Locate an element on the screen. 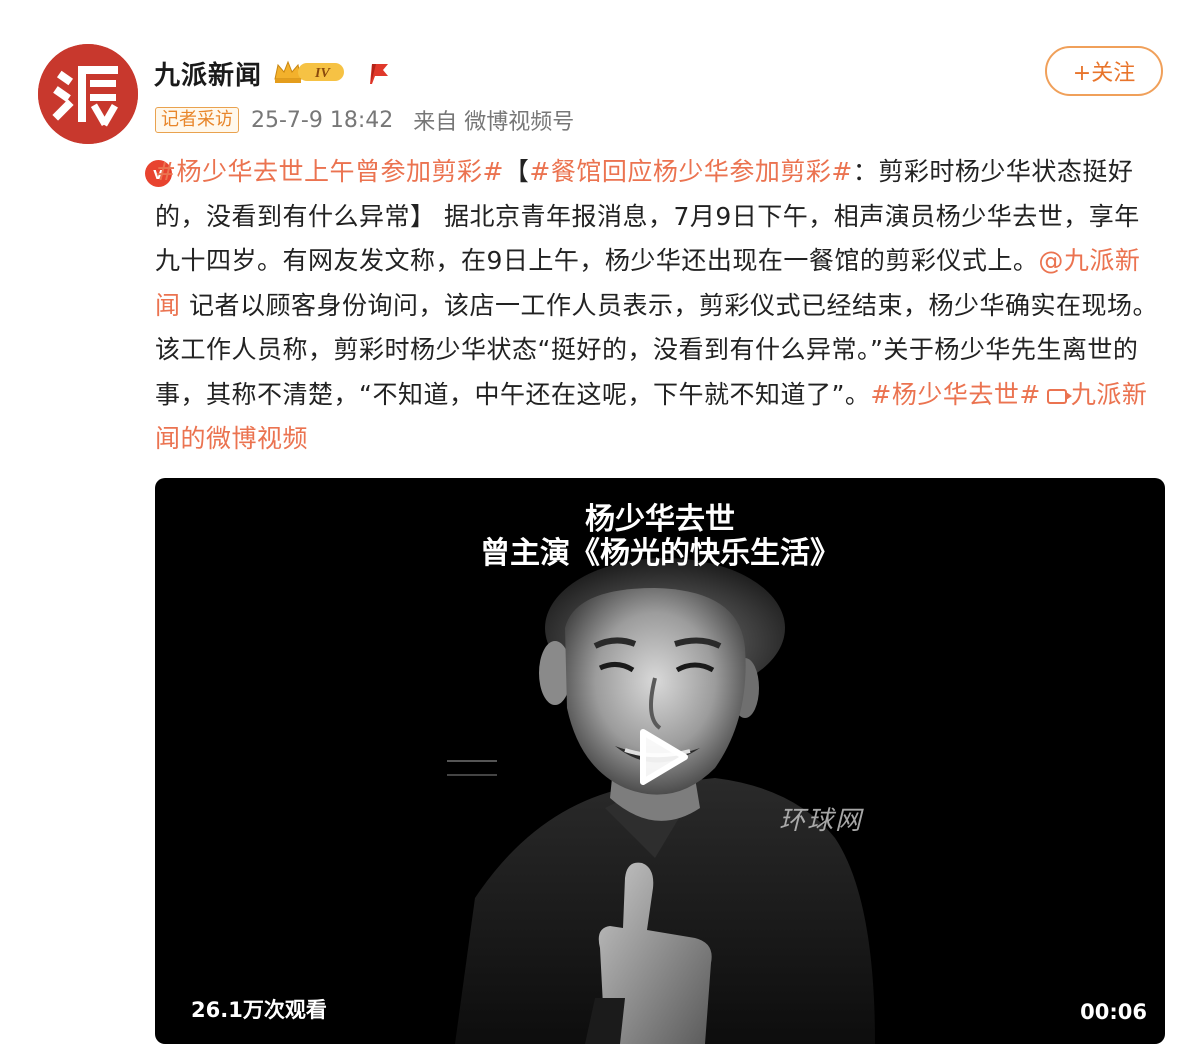  post-source: 来自 微博视频号 is located at coordinates (493, 120).